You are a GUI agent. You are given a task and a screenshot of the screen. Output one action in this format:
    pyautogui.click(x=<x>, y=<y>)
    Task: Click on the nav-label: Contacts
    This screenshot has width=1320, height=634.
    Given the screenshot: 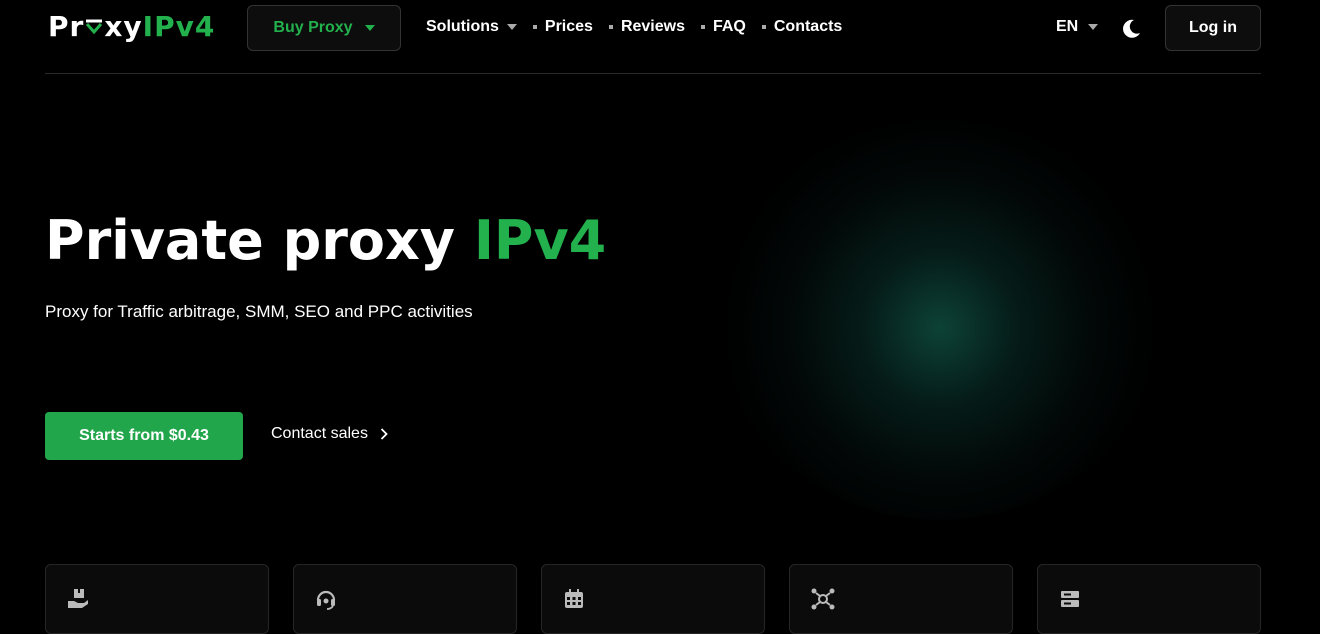 What is the action you would take?
    pyautogui.click(x=808, y=26)
    